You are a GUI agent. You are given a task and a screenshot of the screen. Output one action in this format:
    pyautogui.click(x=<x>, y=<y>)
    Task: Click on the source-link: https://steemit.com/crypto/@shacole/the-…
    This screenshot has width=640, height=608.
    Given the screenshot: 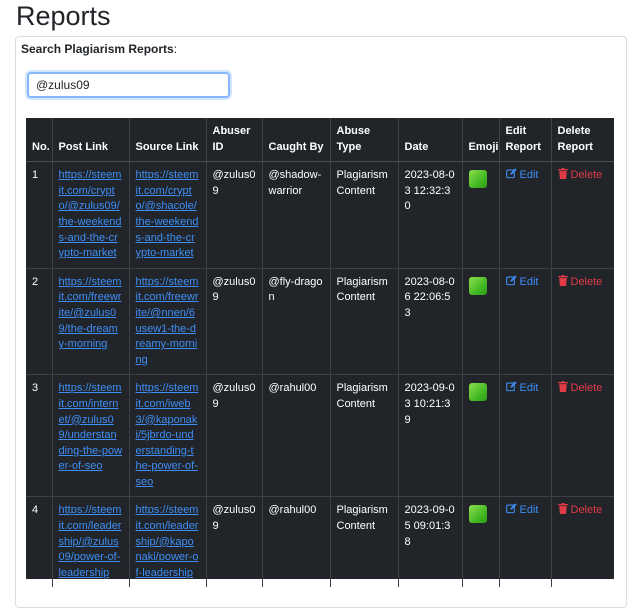 What is the action you would take?
    pyautogui.click(x=167, y=214)
    